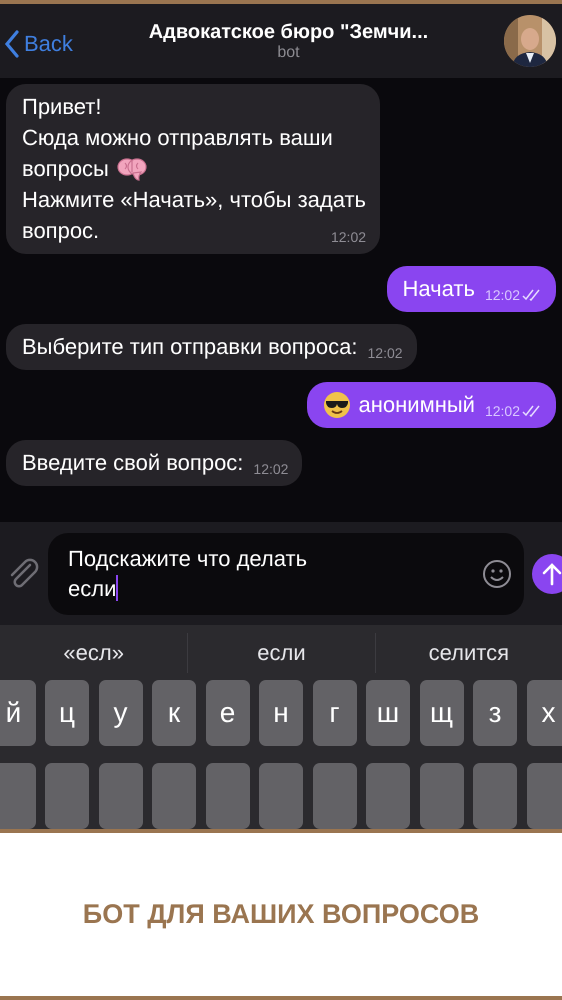 The width and height of the screenshot is (562, 1000). Describe the element at coordinates (288, 53) in the screenshot. I see `chat-subtitle: bot` at that location.